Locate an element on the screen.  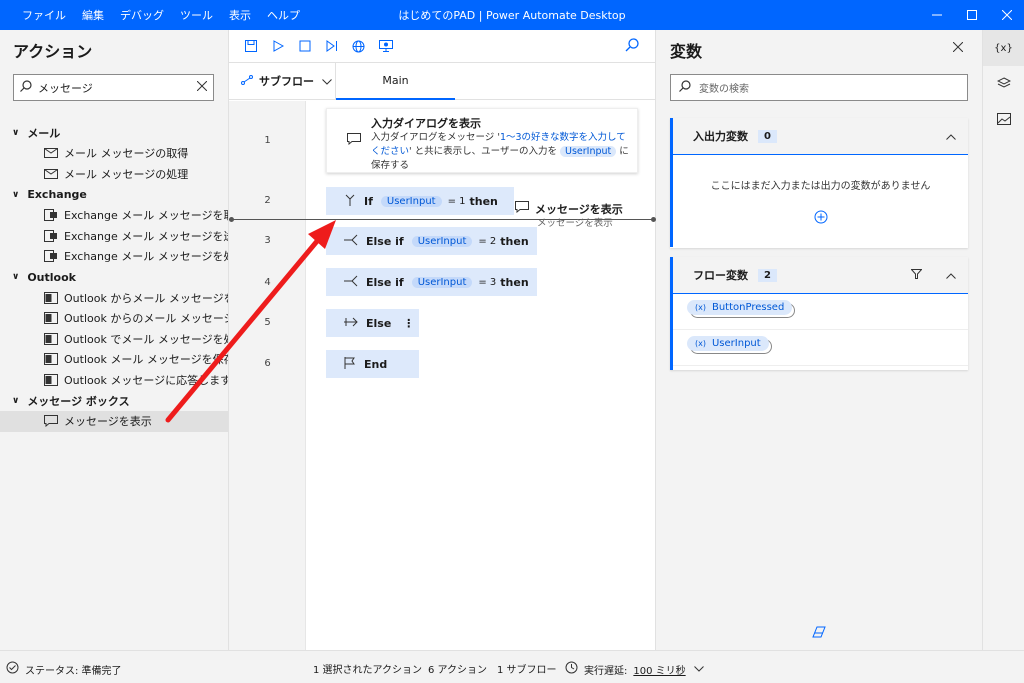
run-delay: 実行遅延: 100 ミリ秒 is located at coordinates (634, 669).